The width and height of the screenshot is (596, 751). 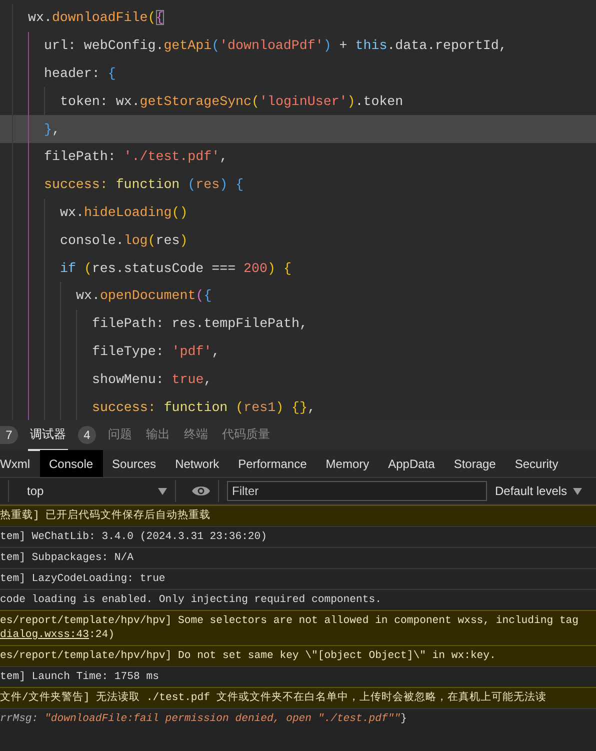 What do you see at coordinates (87, 435) in the screenshot?
I see `count-badge: 4` at bounding box center [87, 435].